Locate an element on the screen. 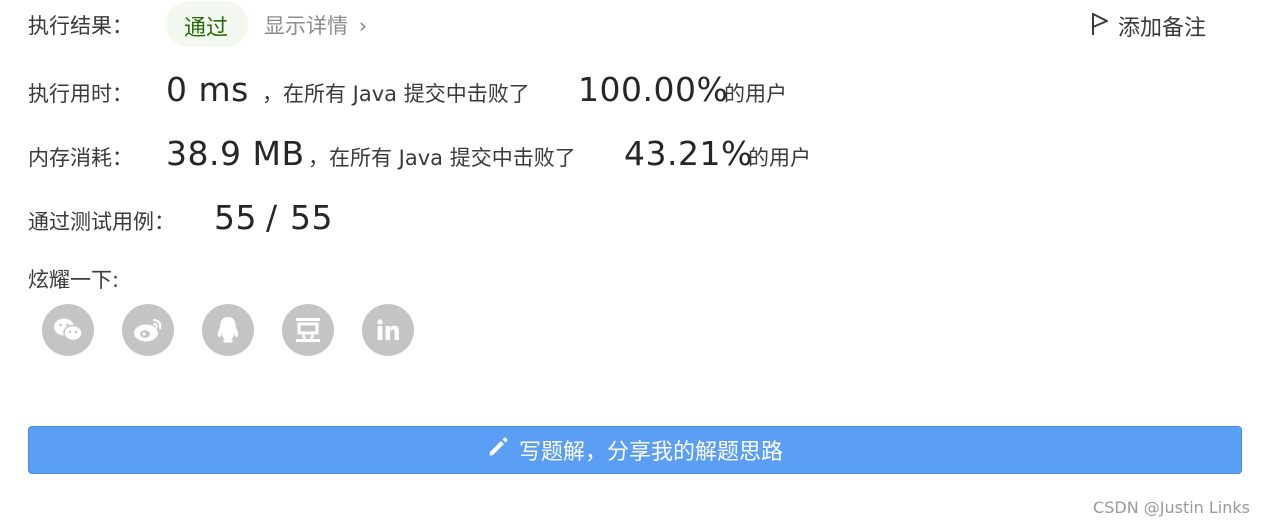  share-qq-button is located at coordinates (228, 330).